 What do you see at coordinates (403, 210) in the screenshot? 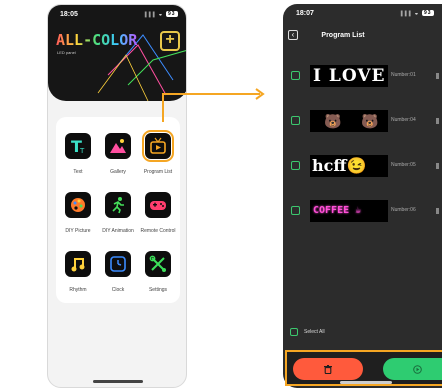
I see `program-number: Number:06` at bounding box center [403, 210].